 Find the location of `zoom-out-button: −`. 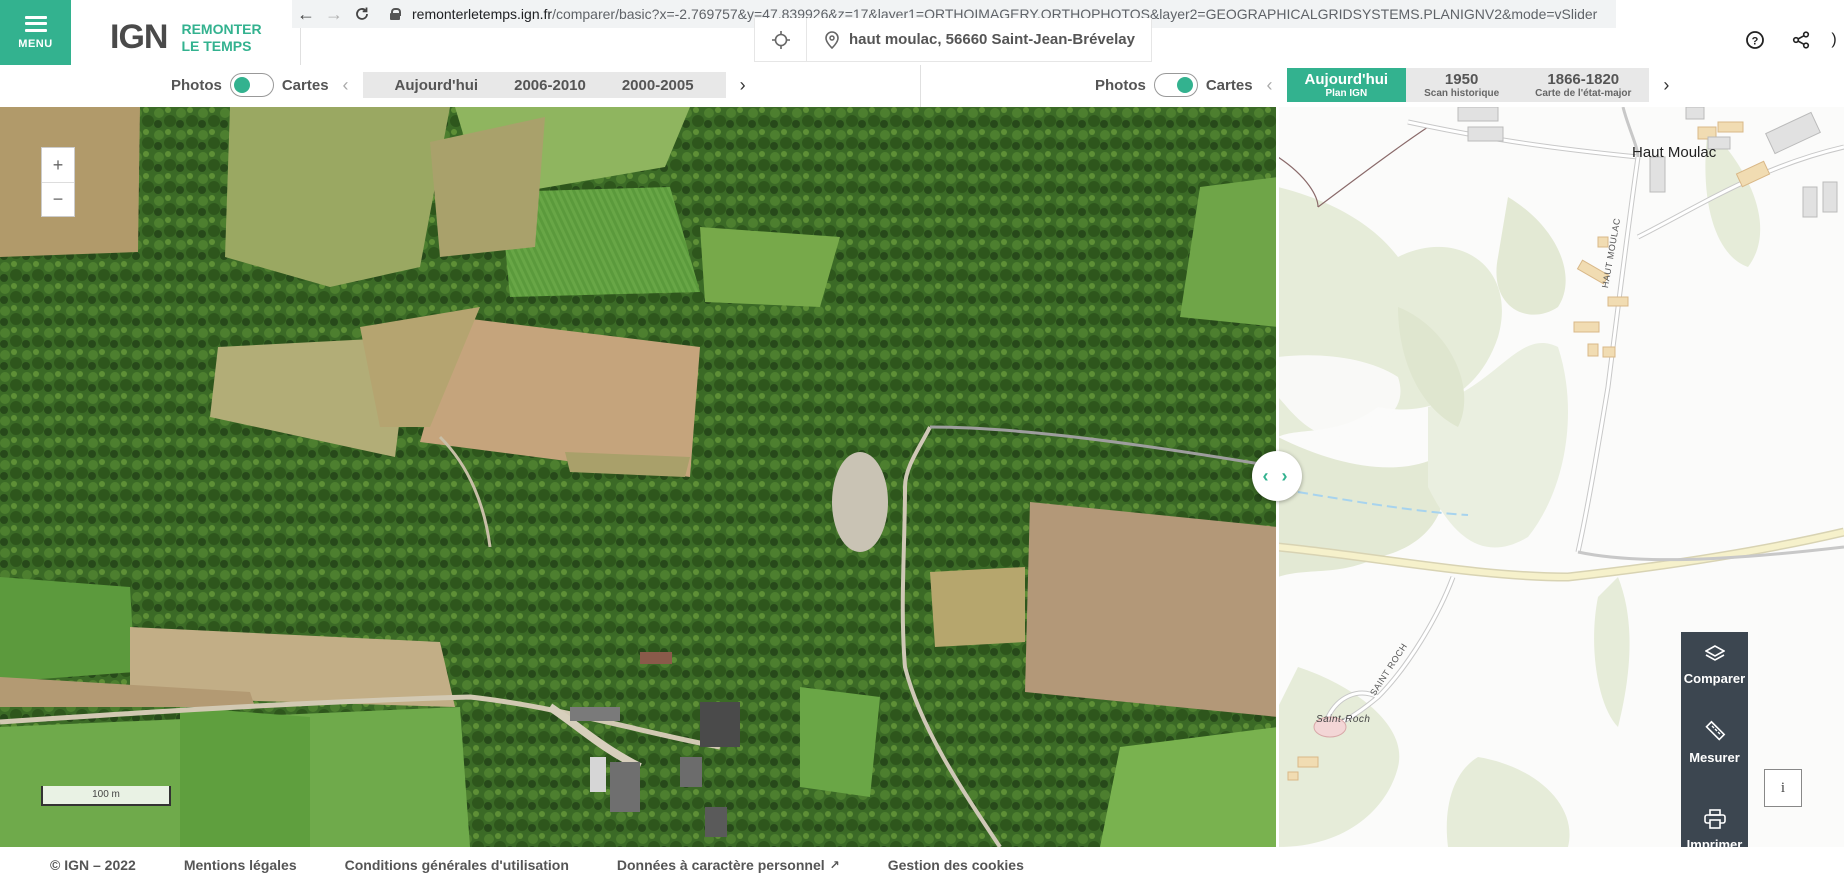

zoom-out-button: − is located at coordinates (58, 199).